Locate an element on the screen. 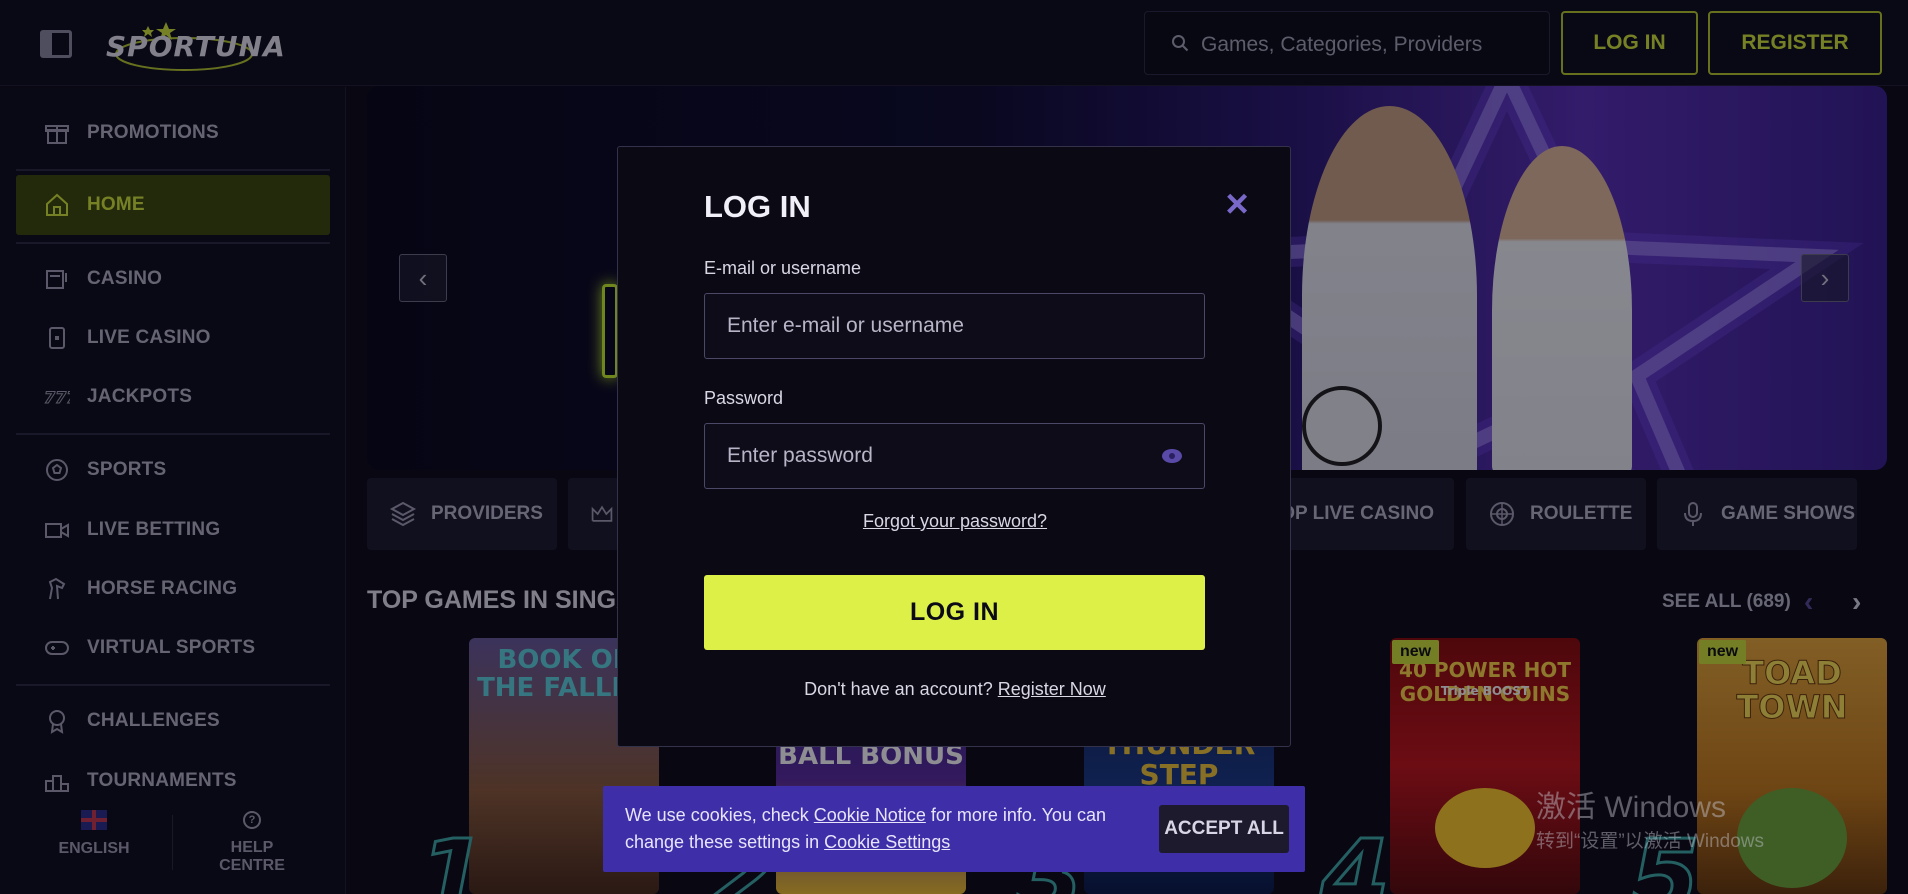  cookie-text-part-1: We use cookies, check is located at coordinates (717, 815).